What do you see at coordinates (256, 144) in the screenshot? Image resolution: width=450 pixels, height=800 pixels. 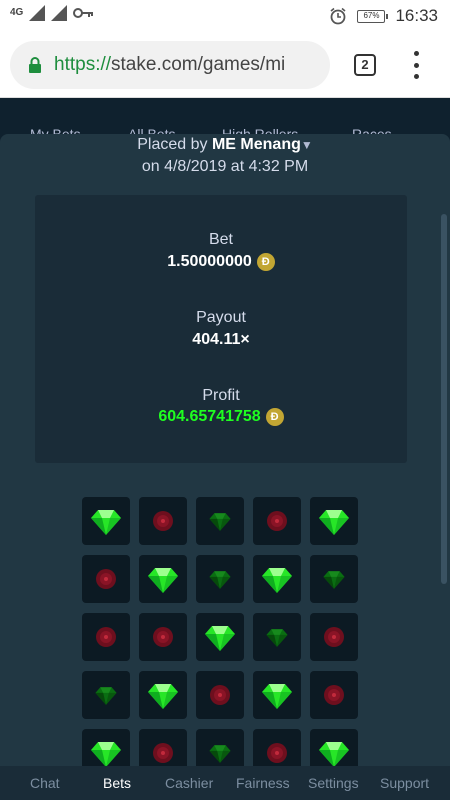 I see `player-name: ME Menang` at bounding box center [256, 144].